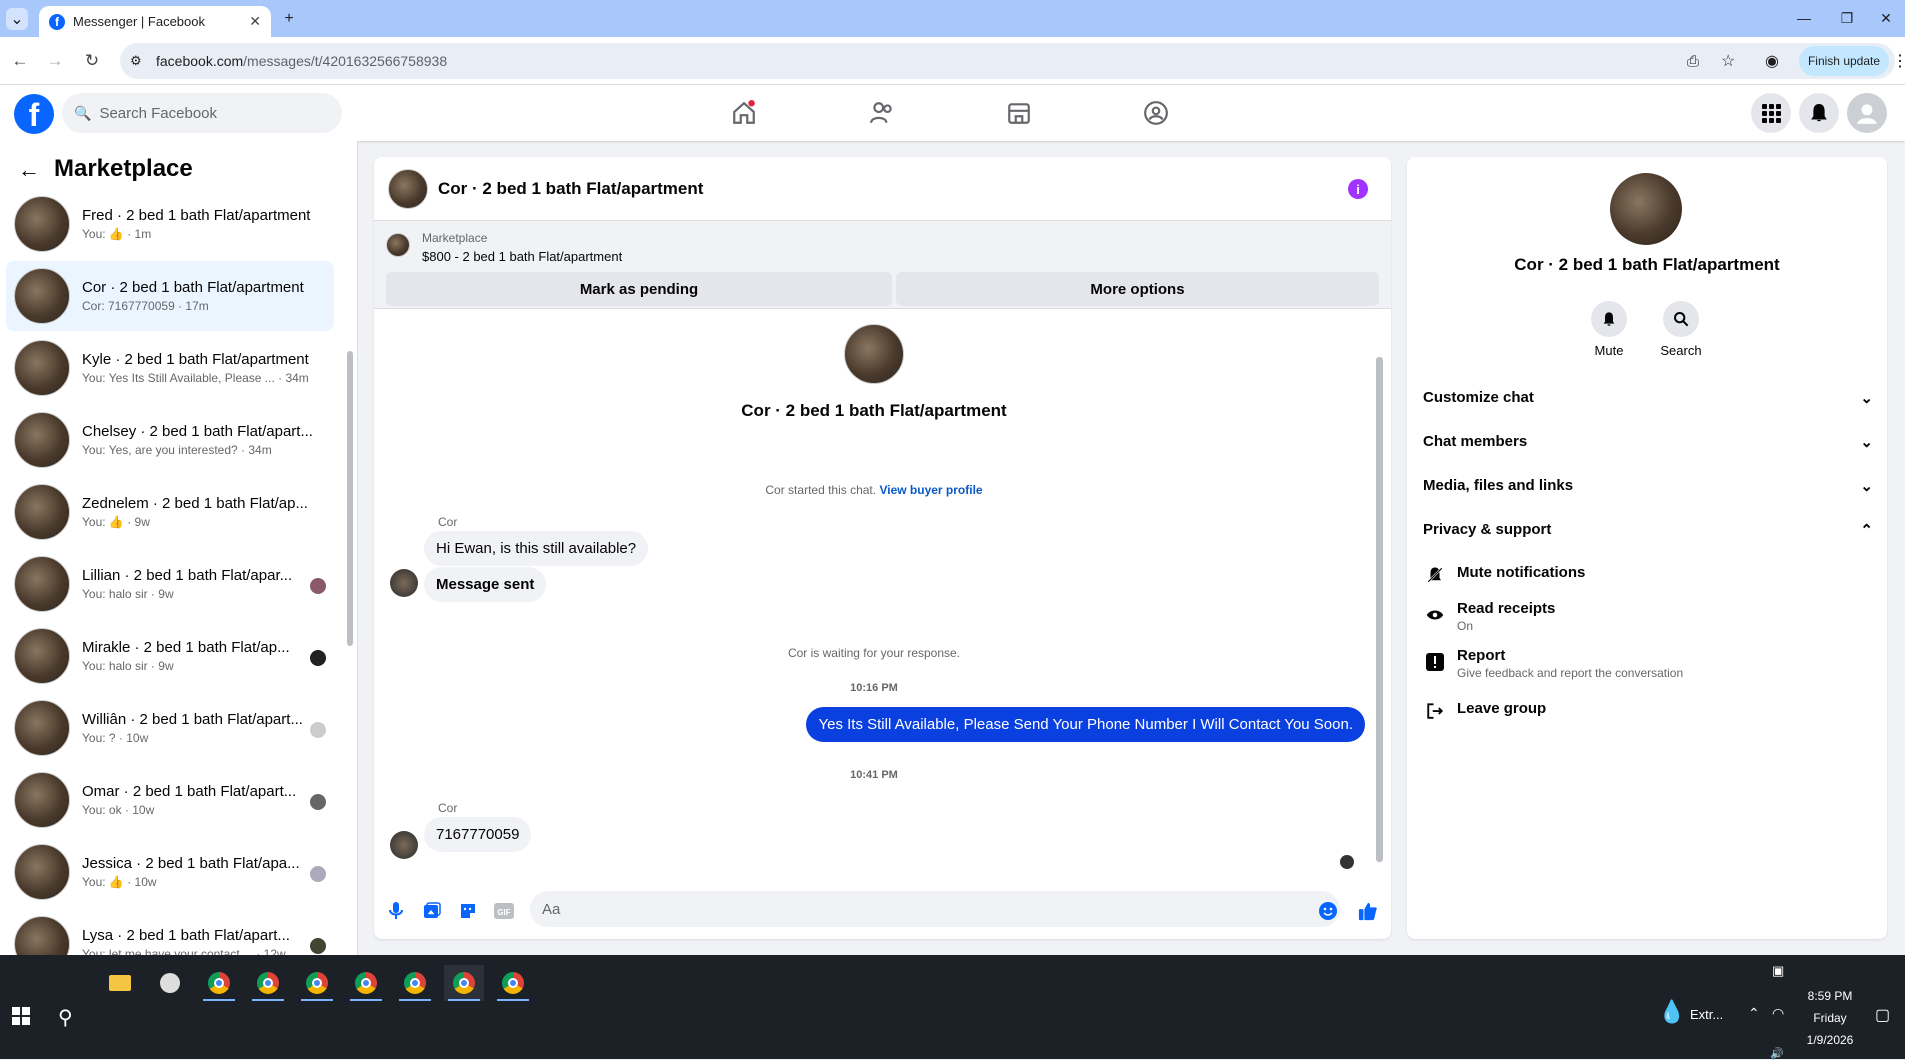 The height and width of the screenshot is (1060, 1905). What do you see at coordinates (1847, 18) in the screenshot?
I see `restore-icon: ❐` at bounding box center [1847, 18].